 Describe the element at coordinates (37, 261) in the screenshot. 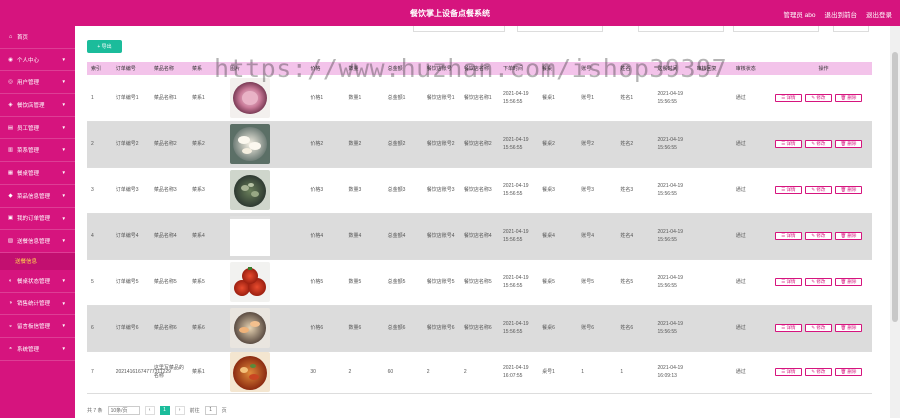

I see `sidebar-subitem-active: 送餐信息` at that location.